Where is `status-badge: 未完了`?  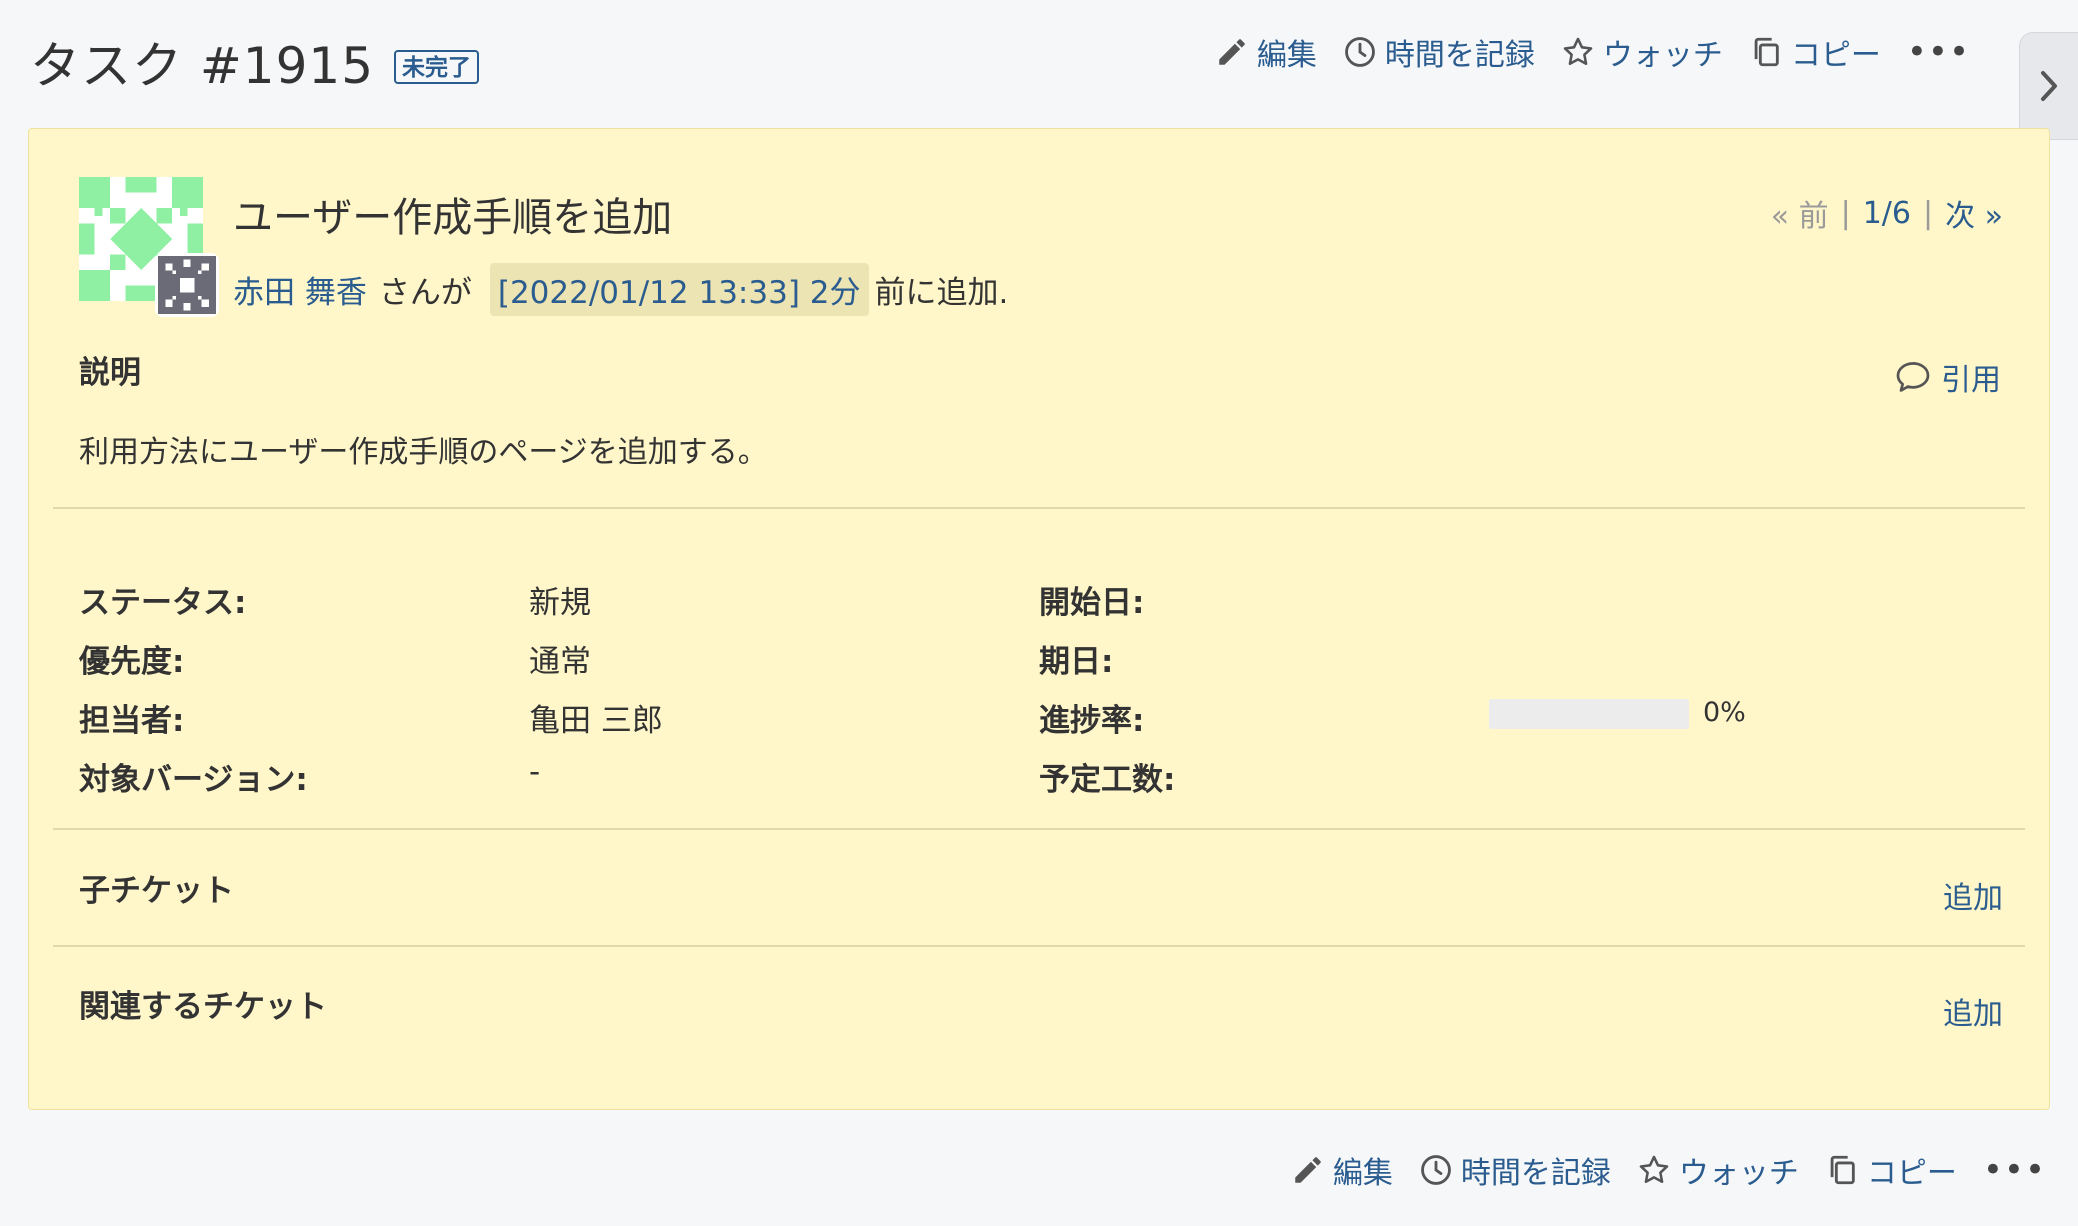 status-badge: 未完了 is located at coordinates (437, 67).